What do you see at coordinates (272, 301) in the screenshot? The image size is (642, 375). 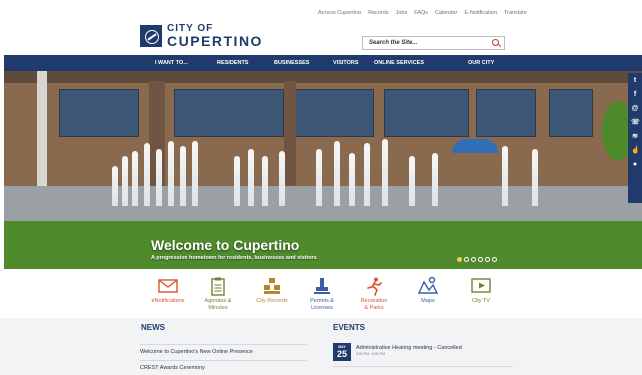 I see `quick-link-label: City Records` at bounding box center [272, 301].